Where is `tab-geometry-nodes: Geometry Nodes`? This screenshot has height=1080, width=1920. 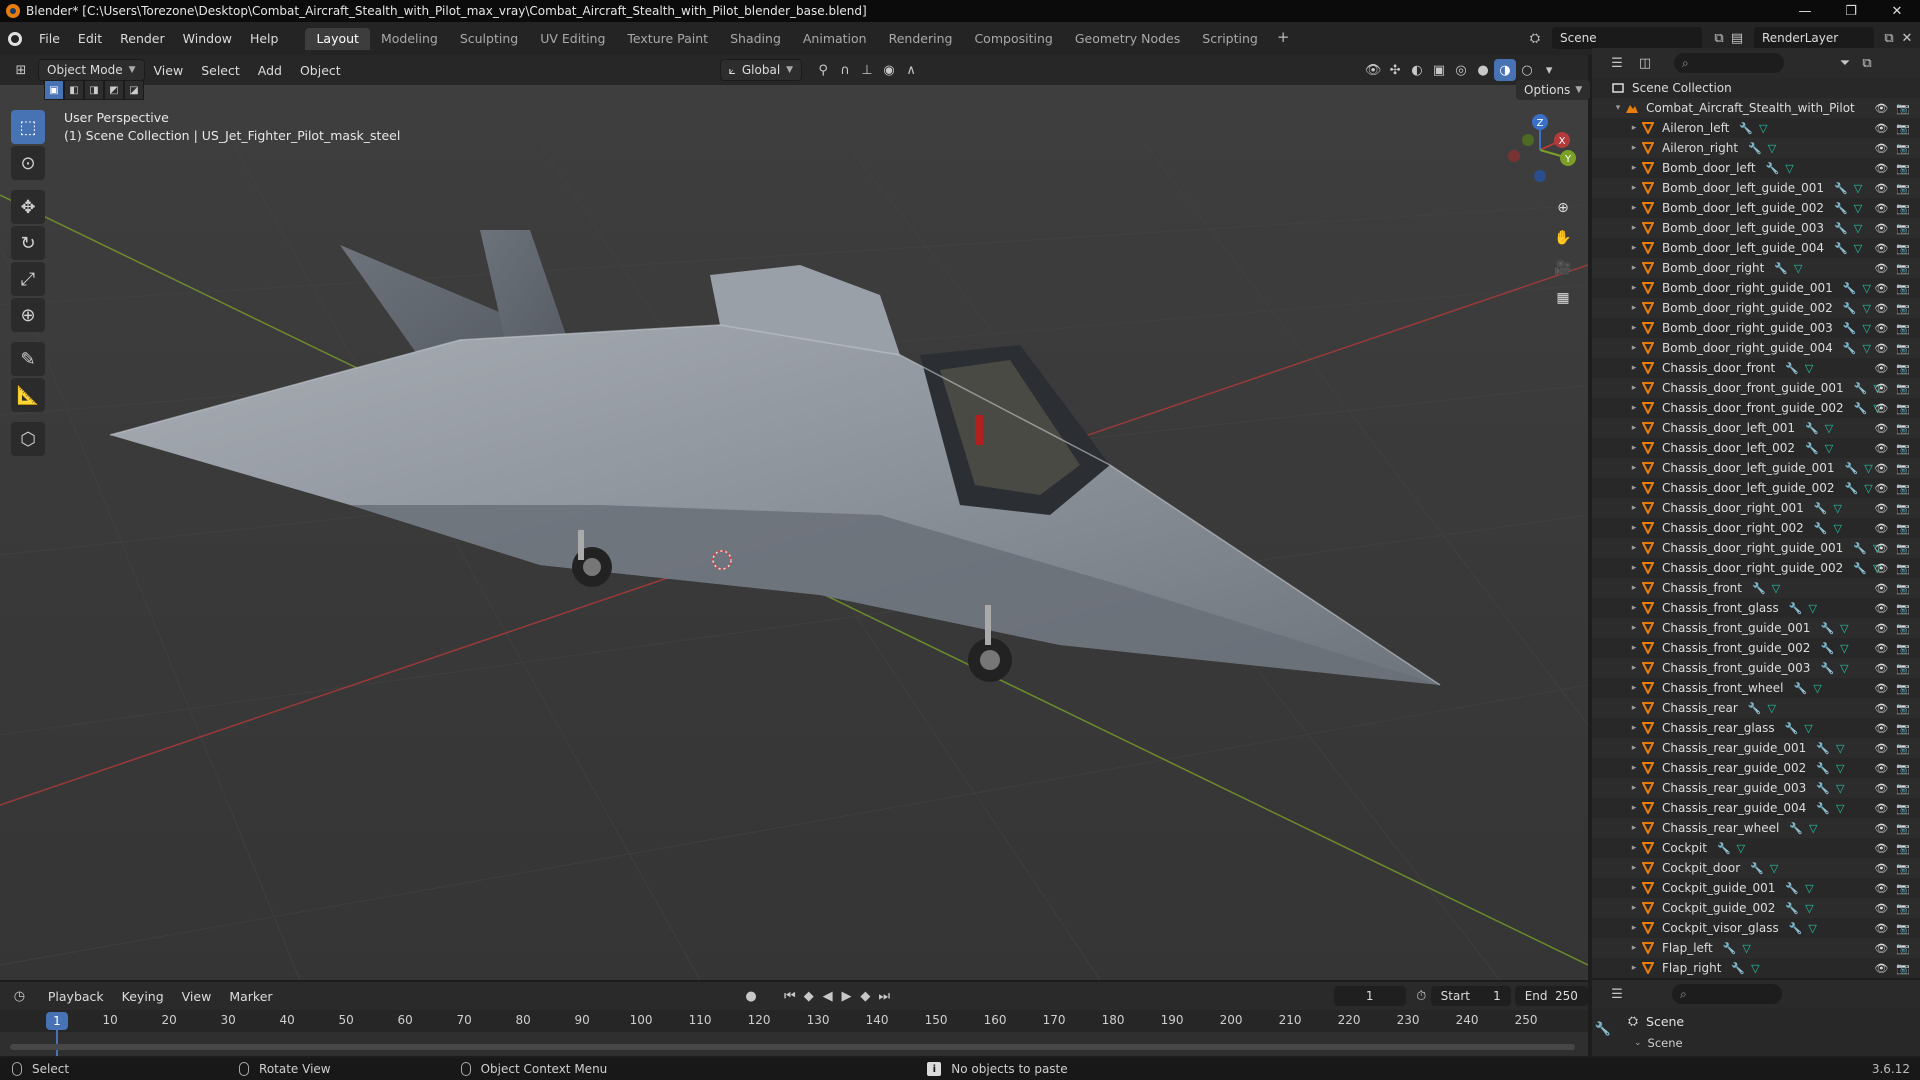
tab-geometry-nodes: Geometry Nodes is located at coordinates (1127, 39).